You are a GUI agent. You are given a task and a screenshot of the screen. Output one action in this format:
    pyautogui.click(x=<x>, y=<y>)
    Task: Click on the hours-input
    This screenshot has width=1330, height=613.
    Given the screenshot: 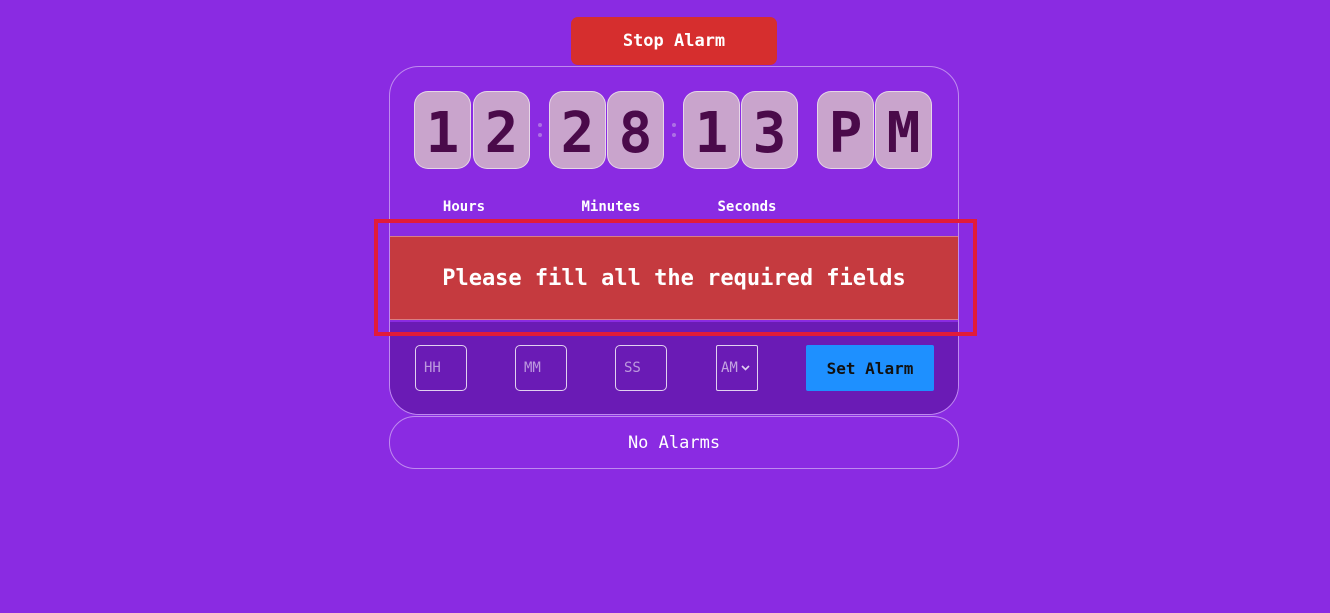 What is the action you would take?
    pyautogui.click(x=441, y=368)
    